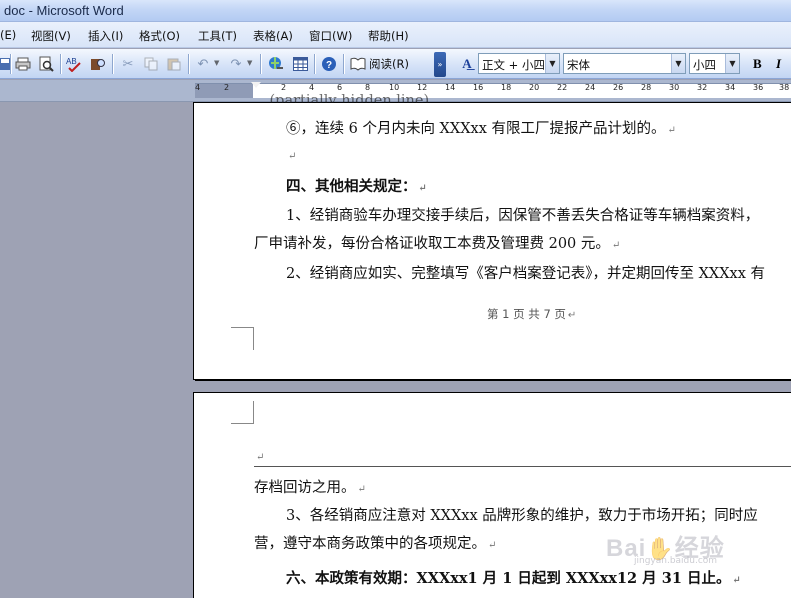  I want to click on menu-edit: (E), so click(8, 35).